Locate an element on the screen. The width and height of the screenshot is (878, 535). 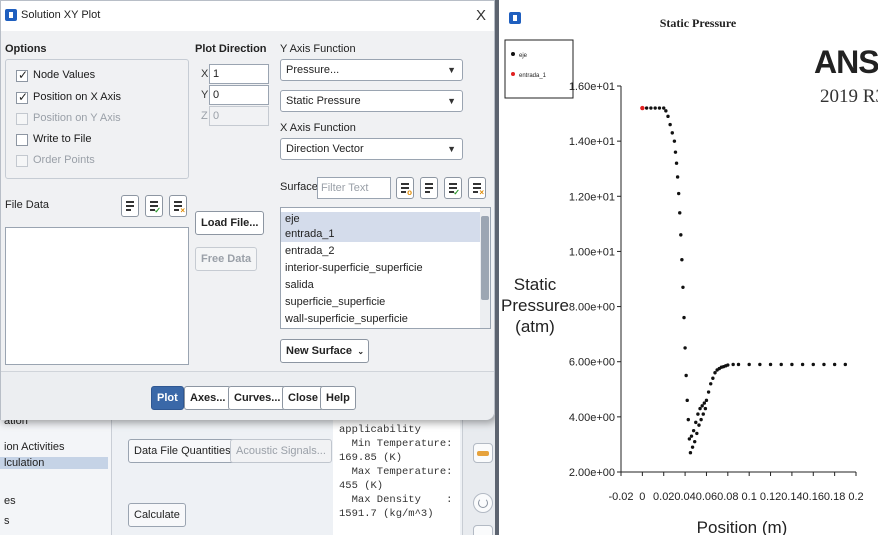
chevron-down-icon: ▼ is located at coordinates (451, 101).